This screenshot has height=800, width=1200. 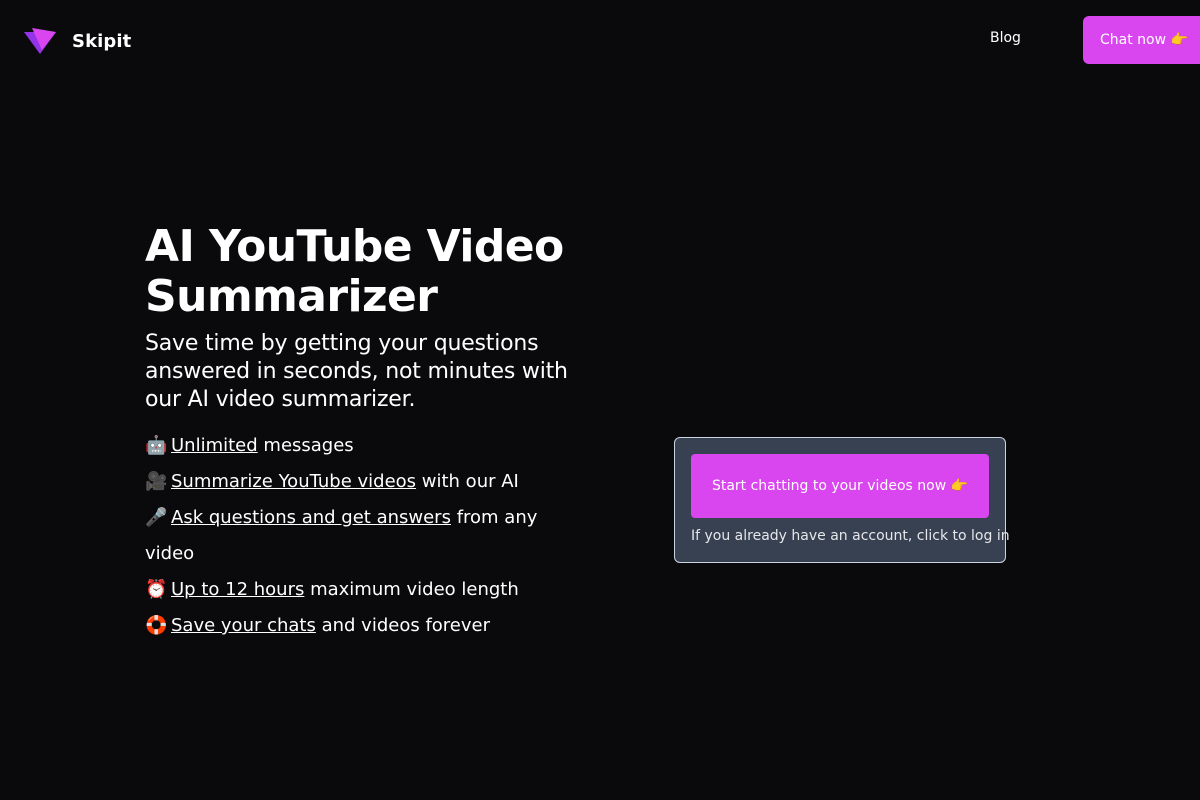 I want to click on feature-link-unlimited: Unlimited, so click(x=214, y=445).